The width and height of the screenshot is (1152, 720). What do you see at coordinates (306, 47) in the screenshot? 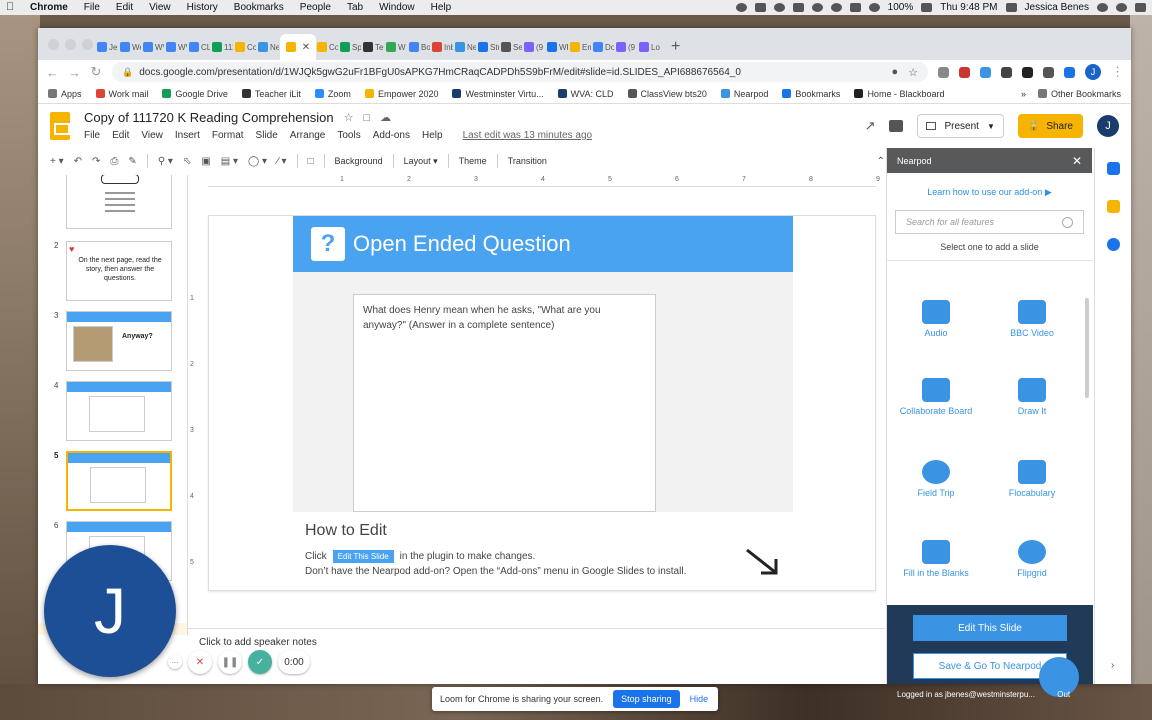
I see `close-tab-icon: ✕` at bounding box center [306, 47].